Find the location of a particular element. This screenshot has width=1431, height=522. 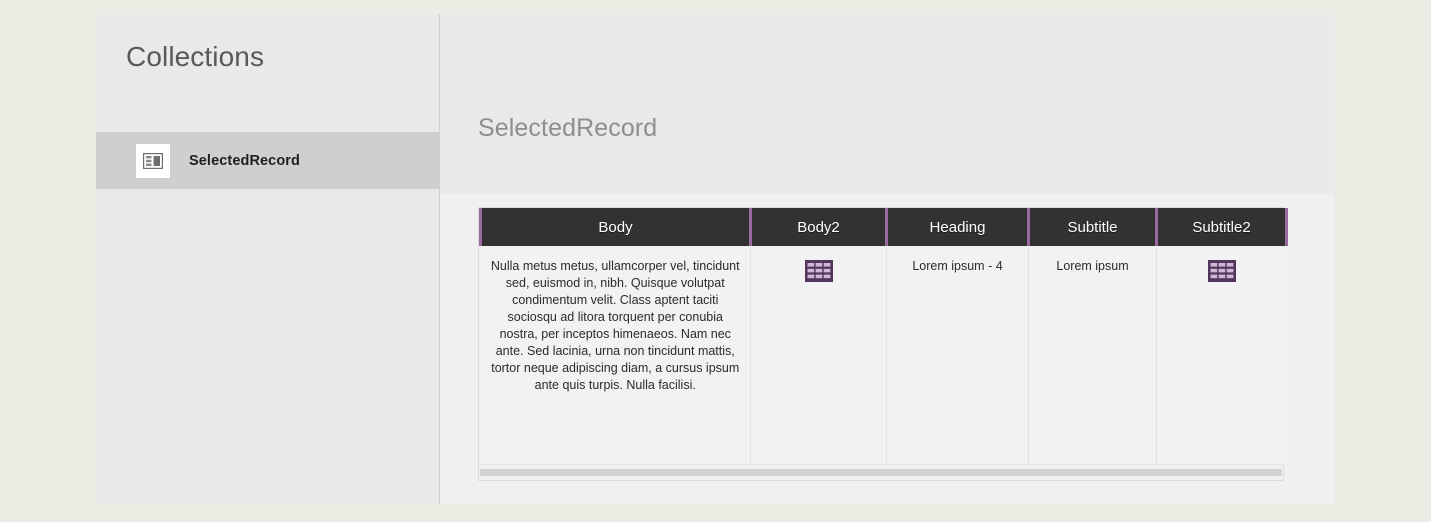

table-header: Body Body2 Heading Subtitle Subtitle2 is located at coordinates (883, 227).